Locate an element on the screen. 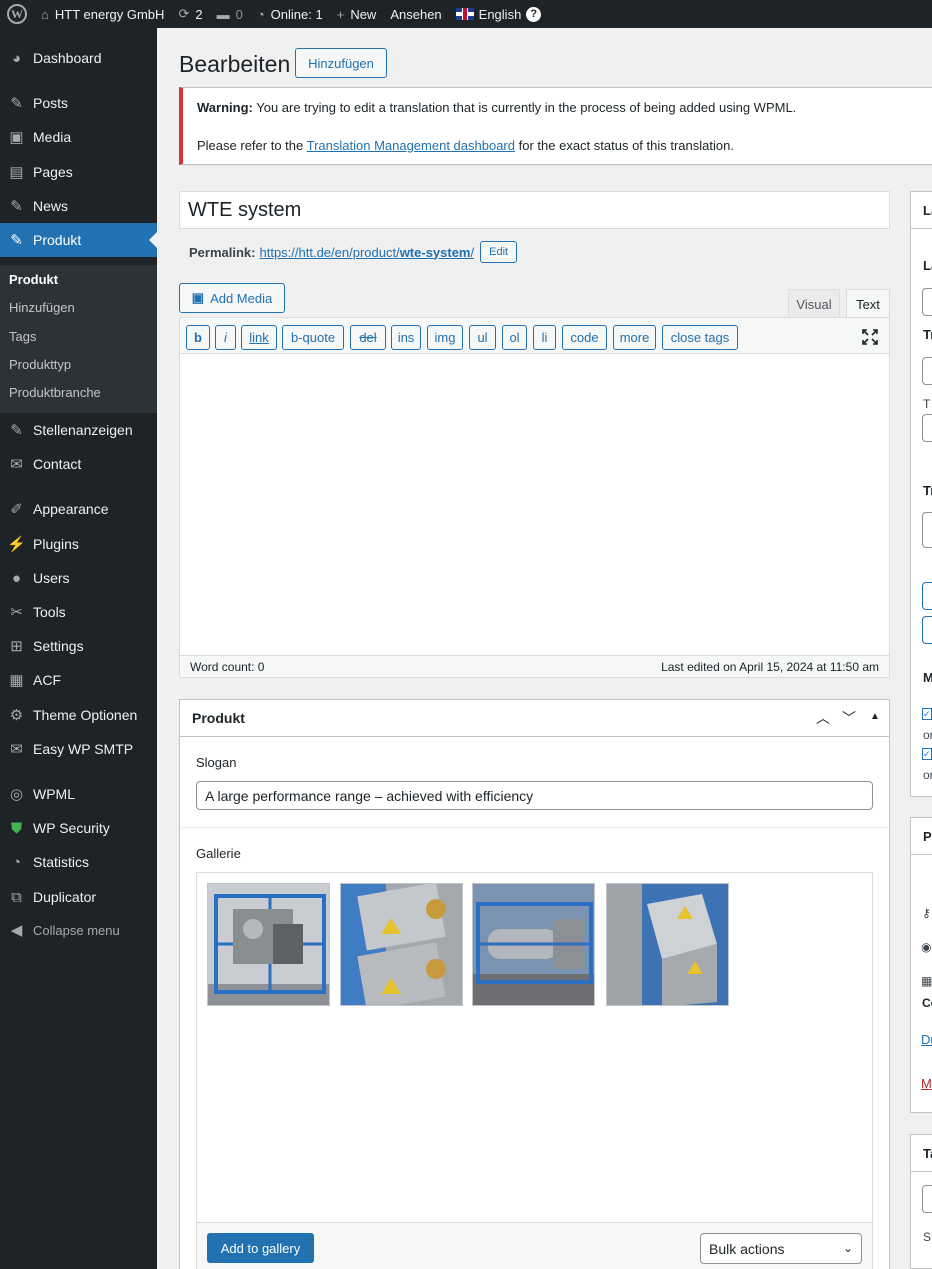 This screenshot has height=1269, width=932. qt-blockquote-button: b-quote is located at coordinates (313, 337).